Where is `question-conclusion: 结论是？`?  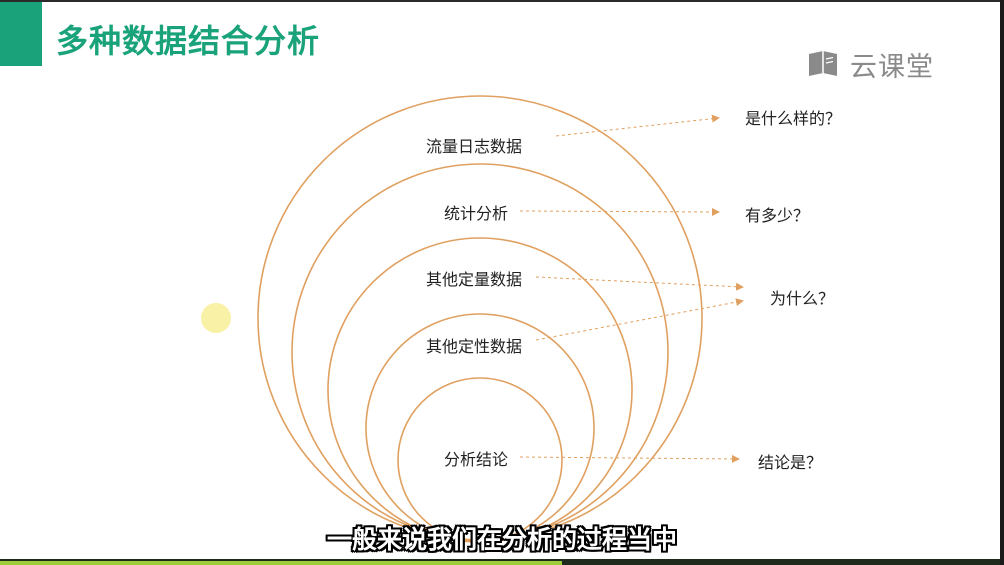
question-conclusion: 结论是？ is located at coordinates (790, 462).